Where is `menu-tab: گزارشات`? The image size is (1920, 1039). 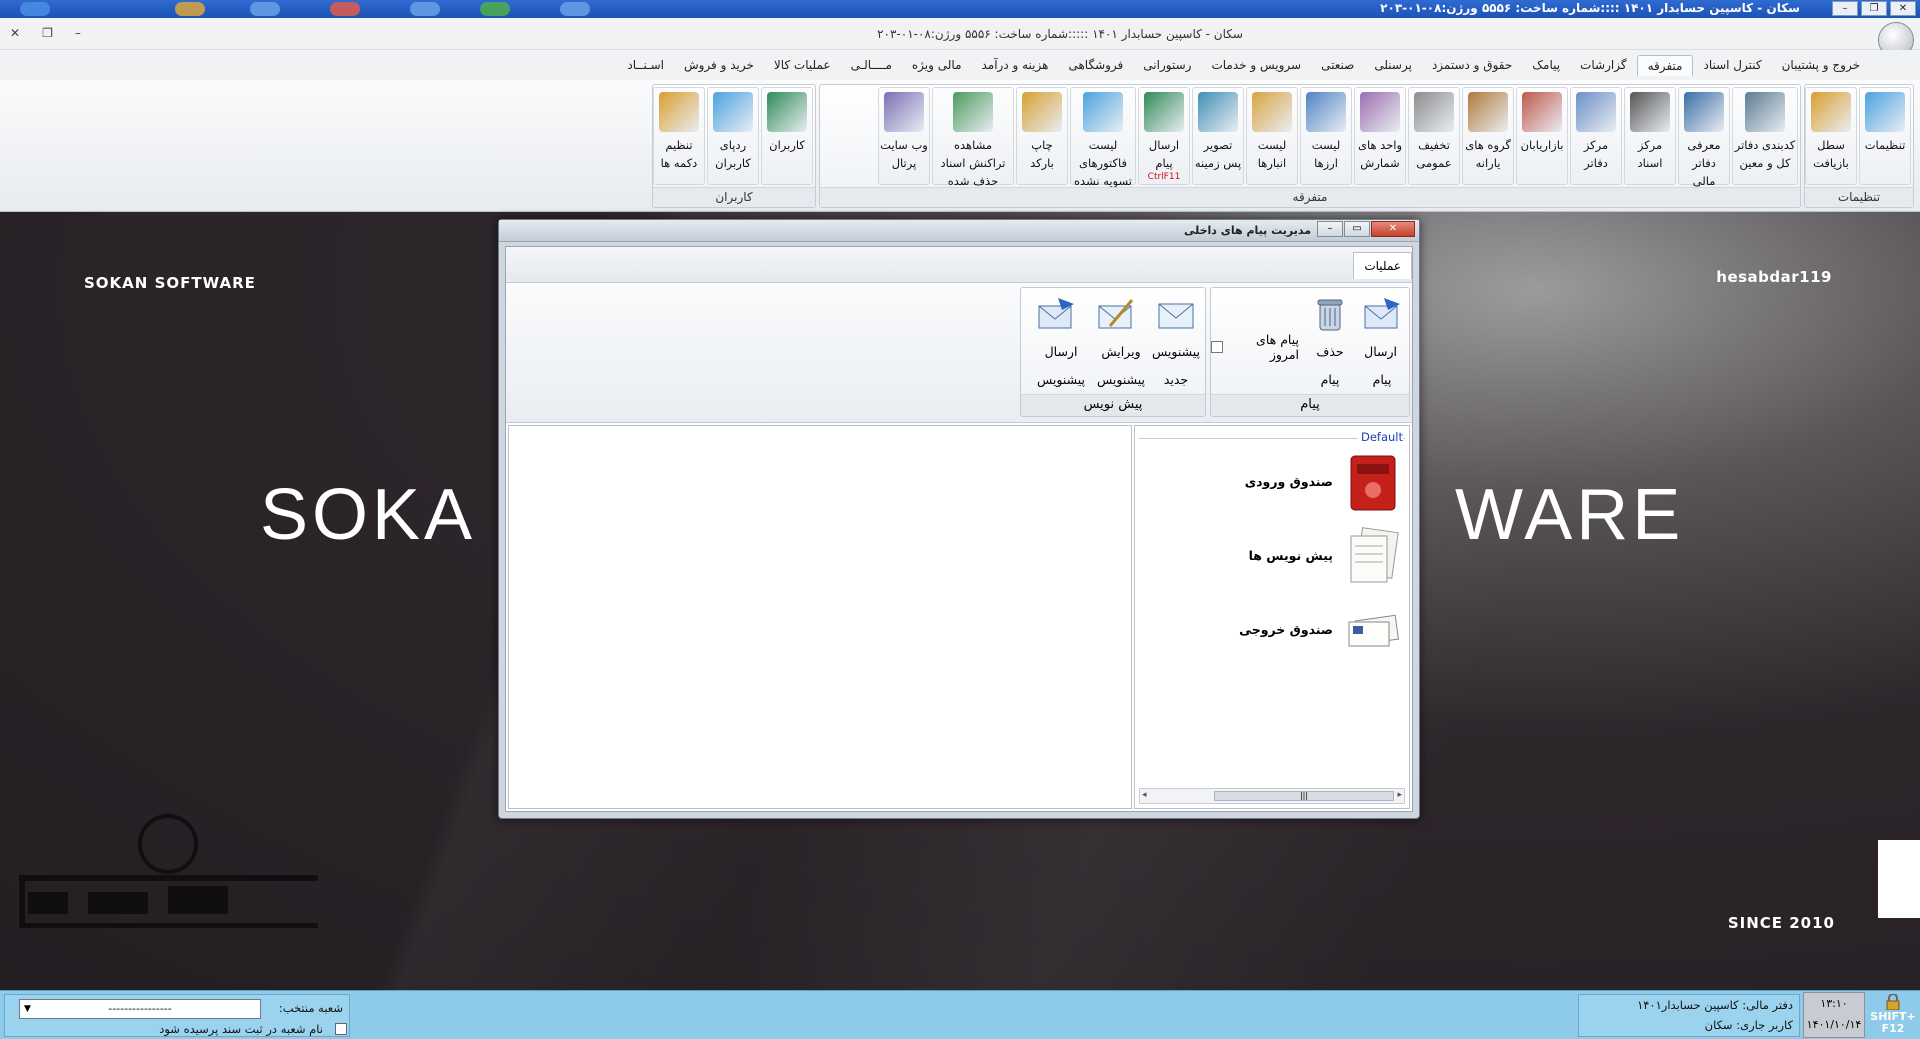 menu-tab: گزارشات is located at coordinates (1603, 65).